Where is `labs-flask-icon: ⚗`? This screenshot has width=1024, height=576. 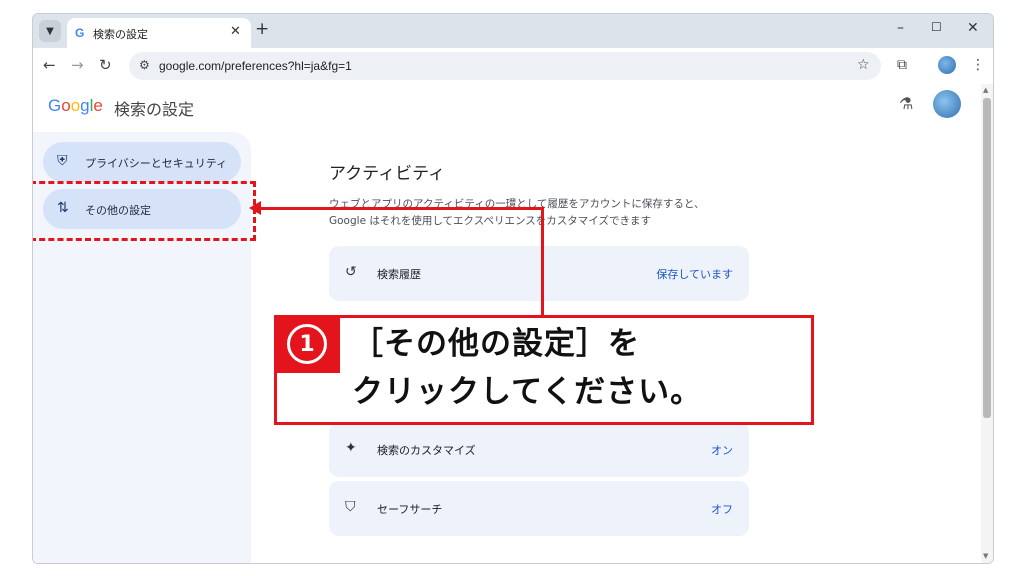 labs-flask-icon: ⚗ is located at coordinates (906, 103).